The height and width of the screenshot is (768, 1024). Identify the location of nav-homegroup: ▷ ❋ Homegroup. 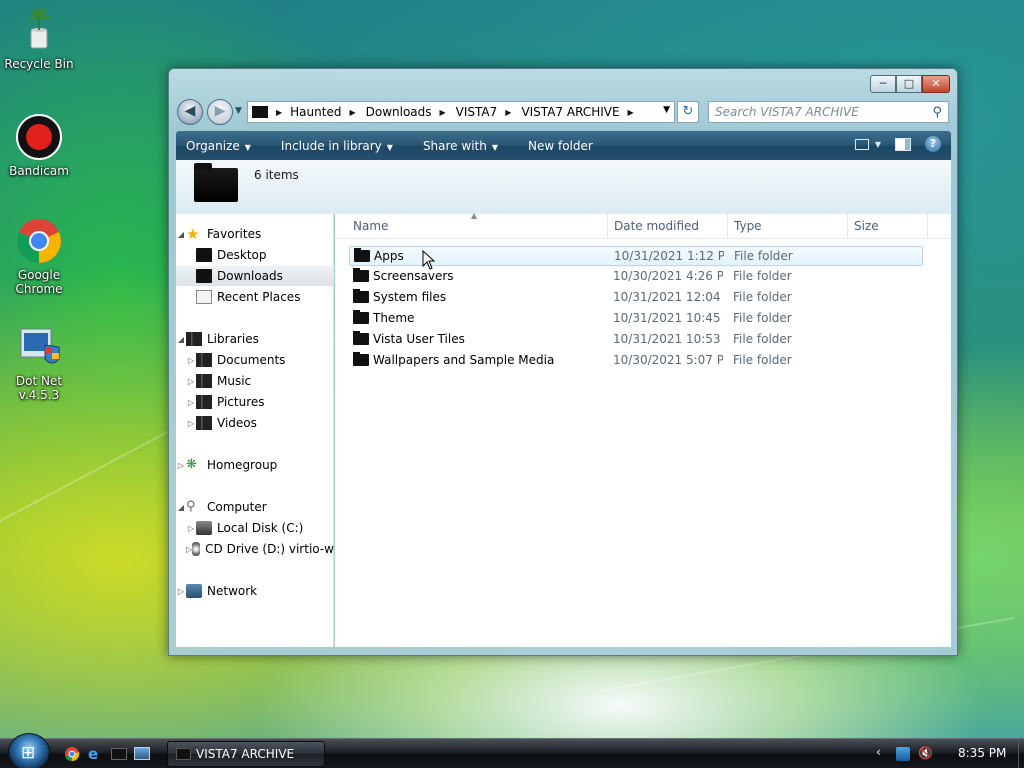
(255, 465).